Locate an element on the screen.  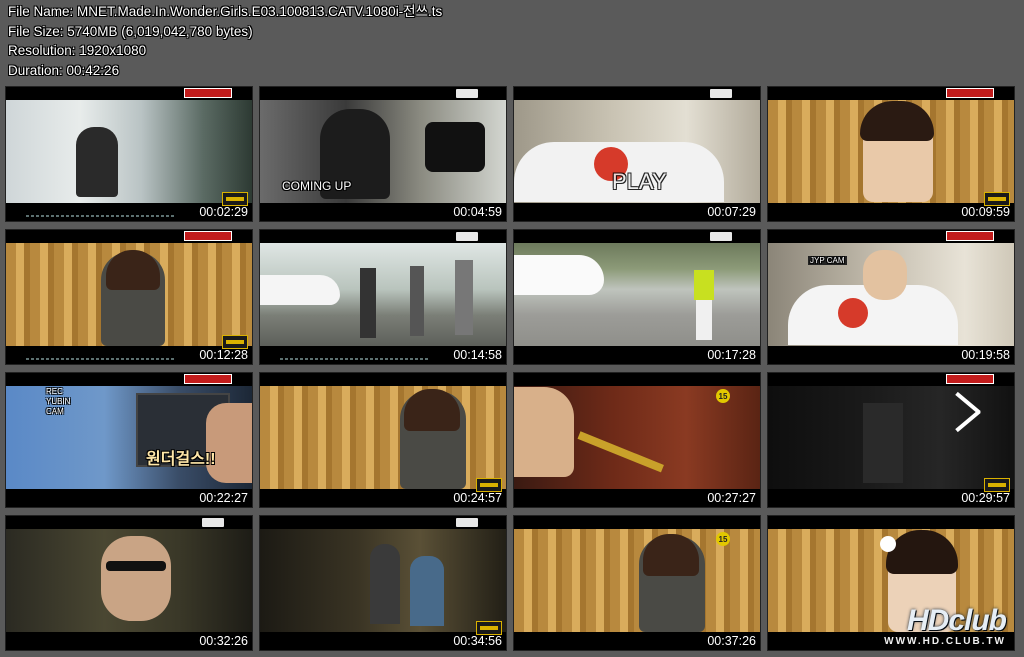
rec-cam-label: REC YUBIN CAM is located at coordinates (58, 401).